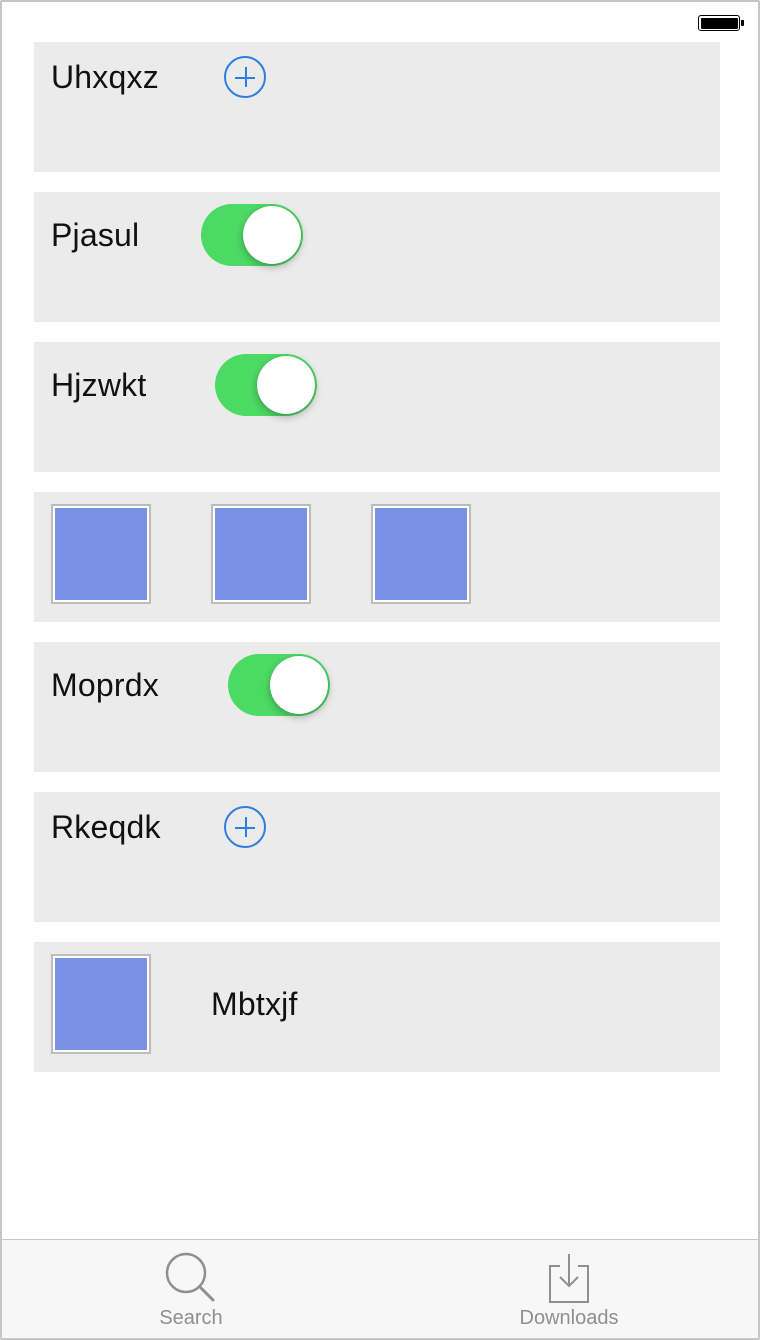 This screenshot has height=1340, width=760. What do you see at coordinates (569, 1278) in the screenshot?
I see `download-tray-icon` at bounding box center [569, 1278].